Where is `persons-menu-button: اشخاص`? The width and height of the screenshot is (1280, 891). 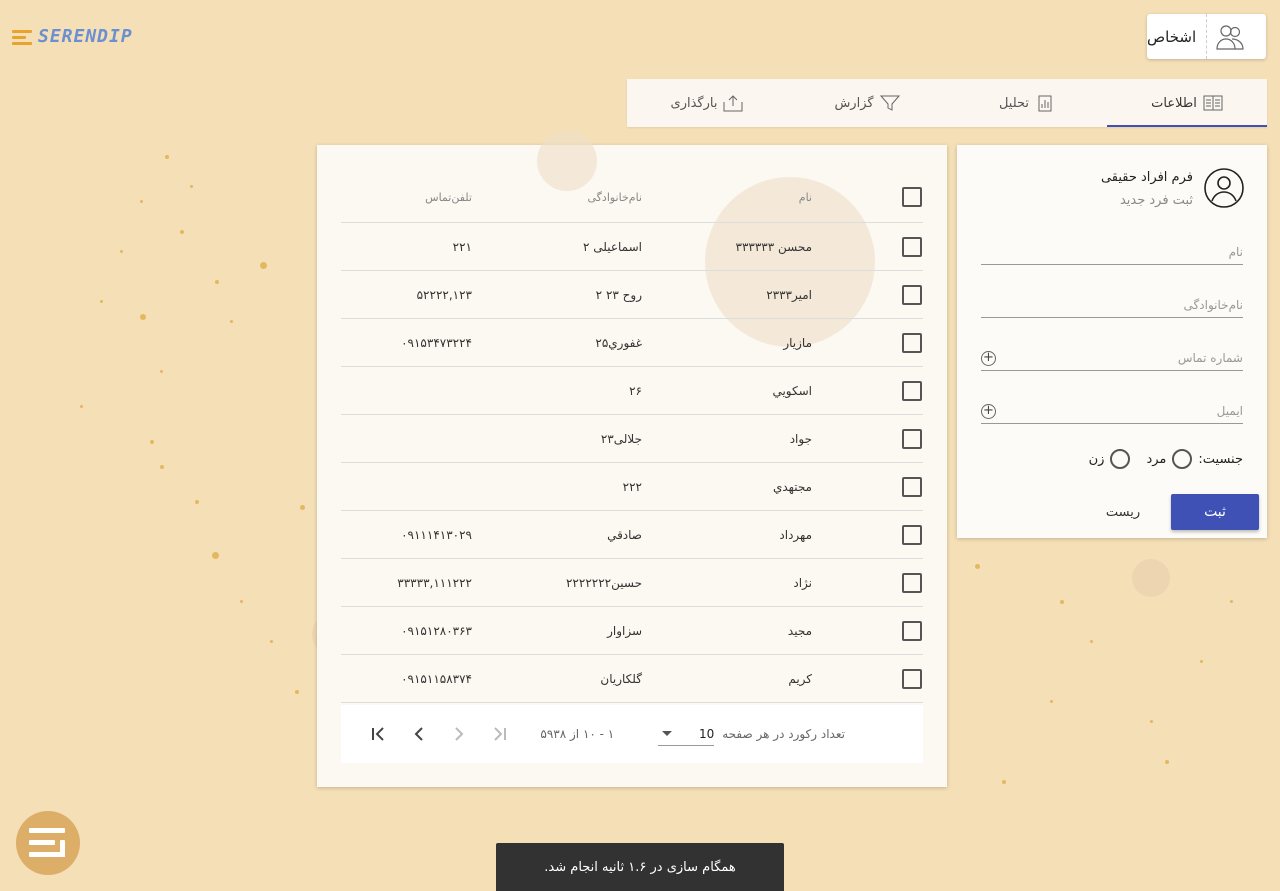
persons-menu-button: اشخاص is located at coordinates (1206, 36).